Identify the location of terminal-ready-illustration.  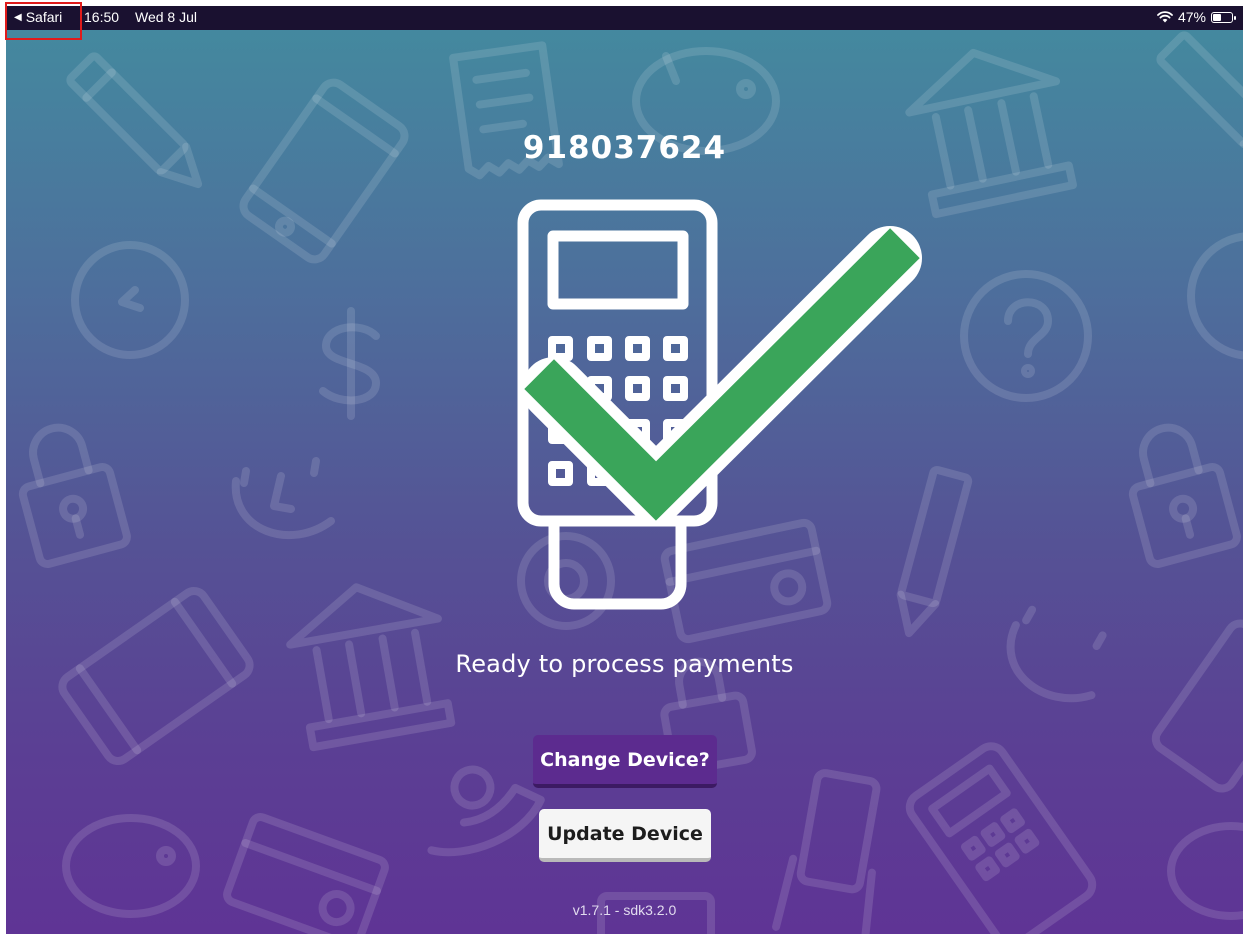
(719, 404).